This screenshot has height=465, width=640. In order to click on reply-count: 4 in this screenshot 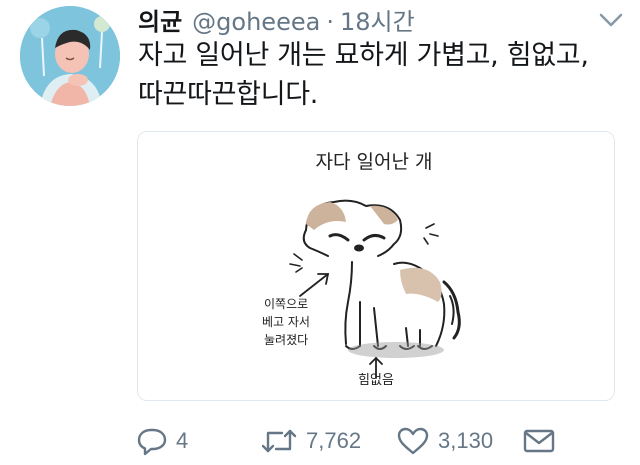, I will do `click(182, 440)`.